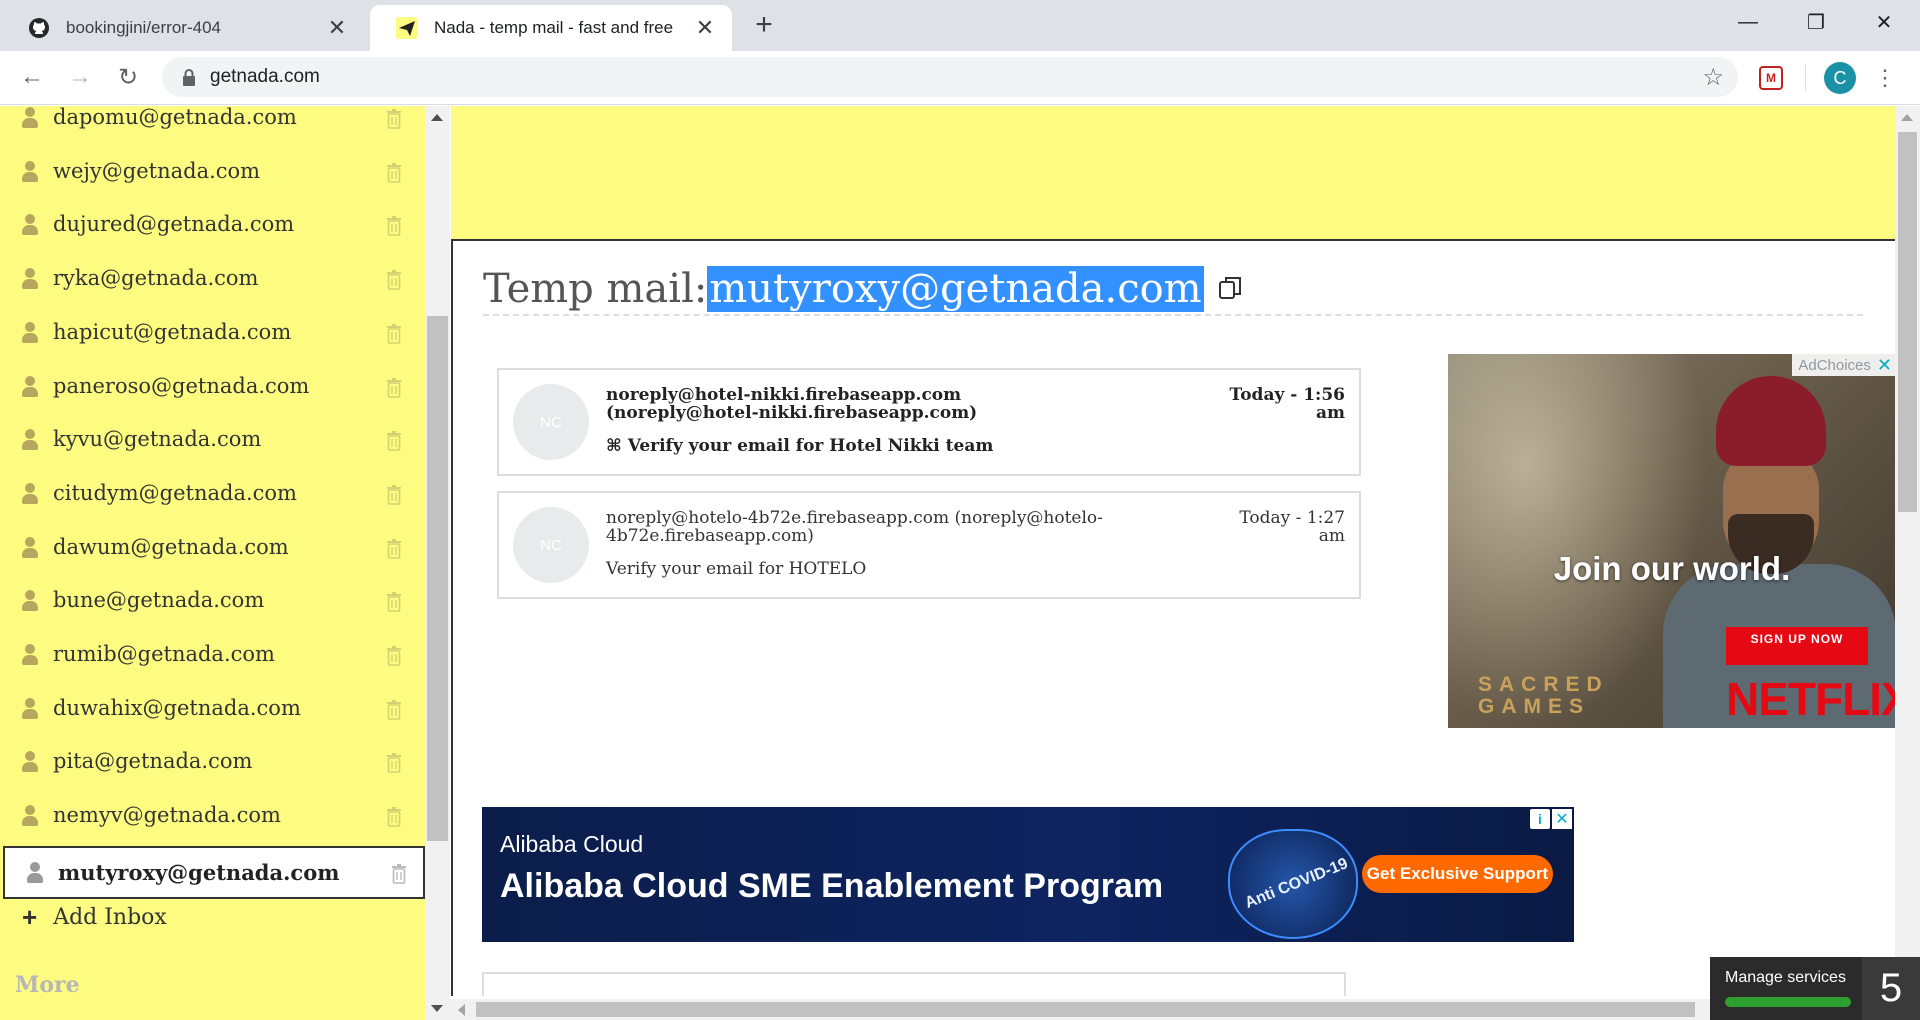  What do you see at coordinates (47, 985) in the screenshot?
I see `more-link: More` at bounding box center [47, 985].